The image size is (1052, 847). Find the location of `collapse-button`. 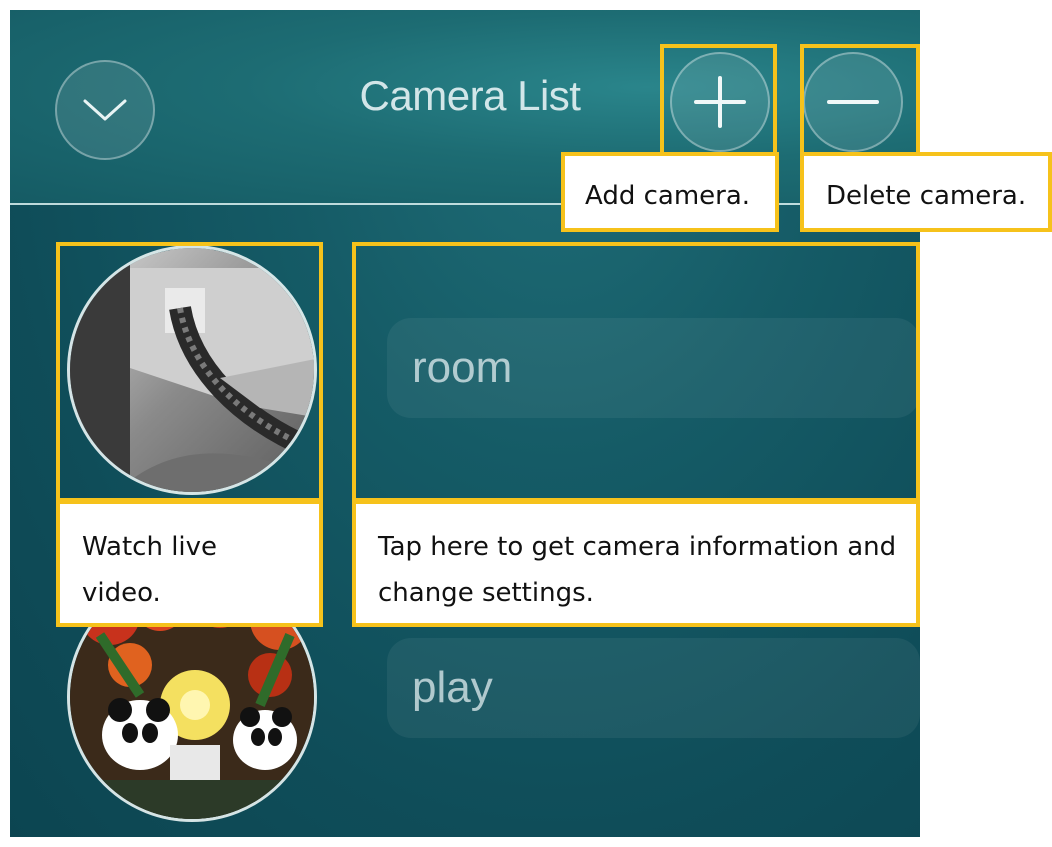

collapse-button is located at coordinates (105, 110).